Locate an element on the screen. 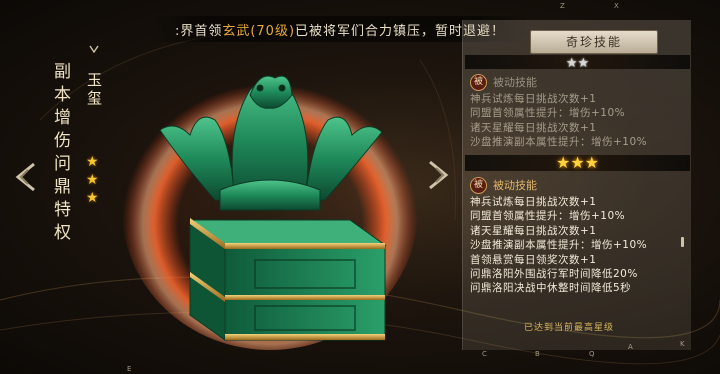 This screenshot has width=720, height=374. max-star-note: 已达到当前最高星级 is located at coordinates (569, 328).